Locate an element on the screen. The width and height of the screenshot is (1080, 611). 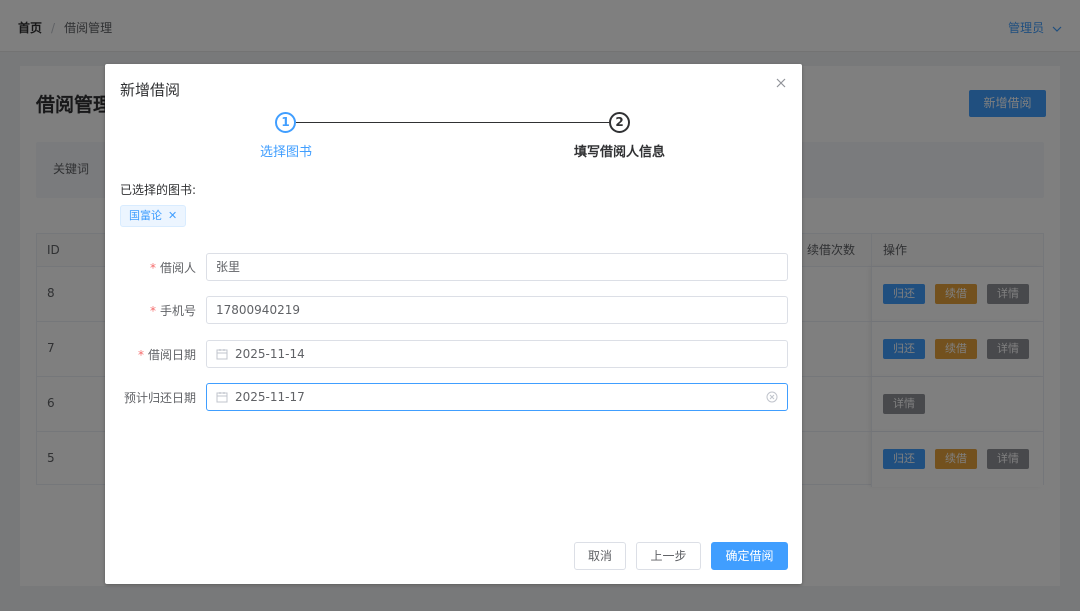
phone-label: * 手机号 is located at coordinates (173, 310).